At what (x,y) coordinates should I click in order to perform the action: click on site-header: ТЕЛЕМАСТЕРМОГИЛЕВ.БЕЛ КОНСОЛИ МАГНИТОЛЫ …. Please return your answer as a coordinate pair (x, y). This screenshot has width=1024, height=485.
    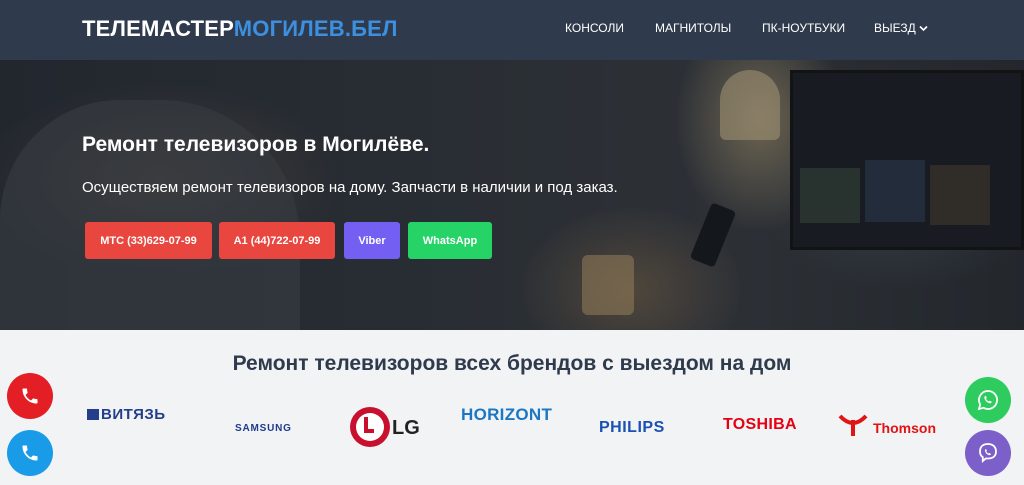
    Looking at the image, I should click on (512, 30).